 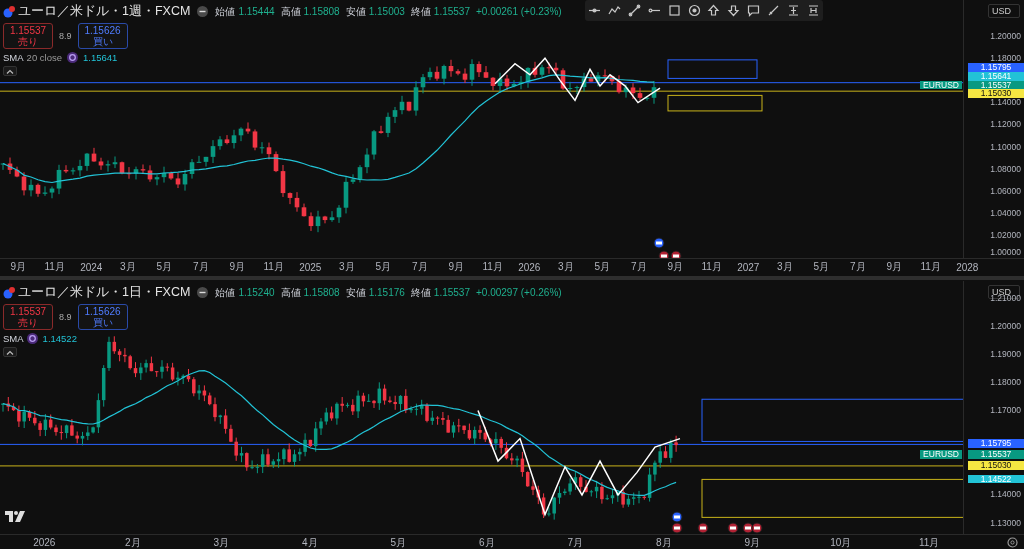 What do you see at coordinates (104, 11) in the screenshot?
I see `symbol-title: ユーロ／米ドル・1週・FXCM` at bounding box center [104, 11].